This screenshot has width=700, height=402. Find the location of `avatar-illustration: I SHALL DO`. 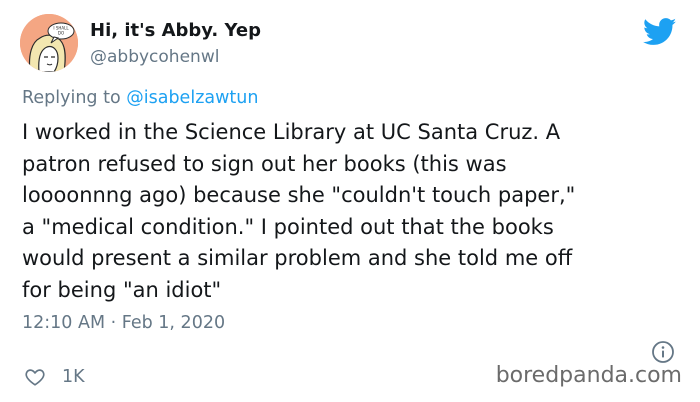

avatar-illustration: I SHALL DO is located at coordinates (49, 43).